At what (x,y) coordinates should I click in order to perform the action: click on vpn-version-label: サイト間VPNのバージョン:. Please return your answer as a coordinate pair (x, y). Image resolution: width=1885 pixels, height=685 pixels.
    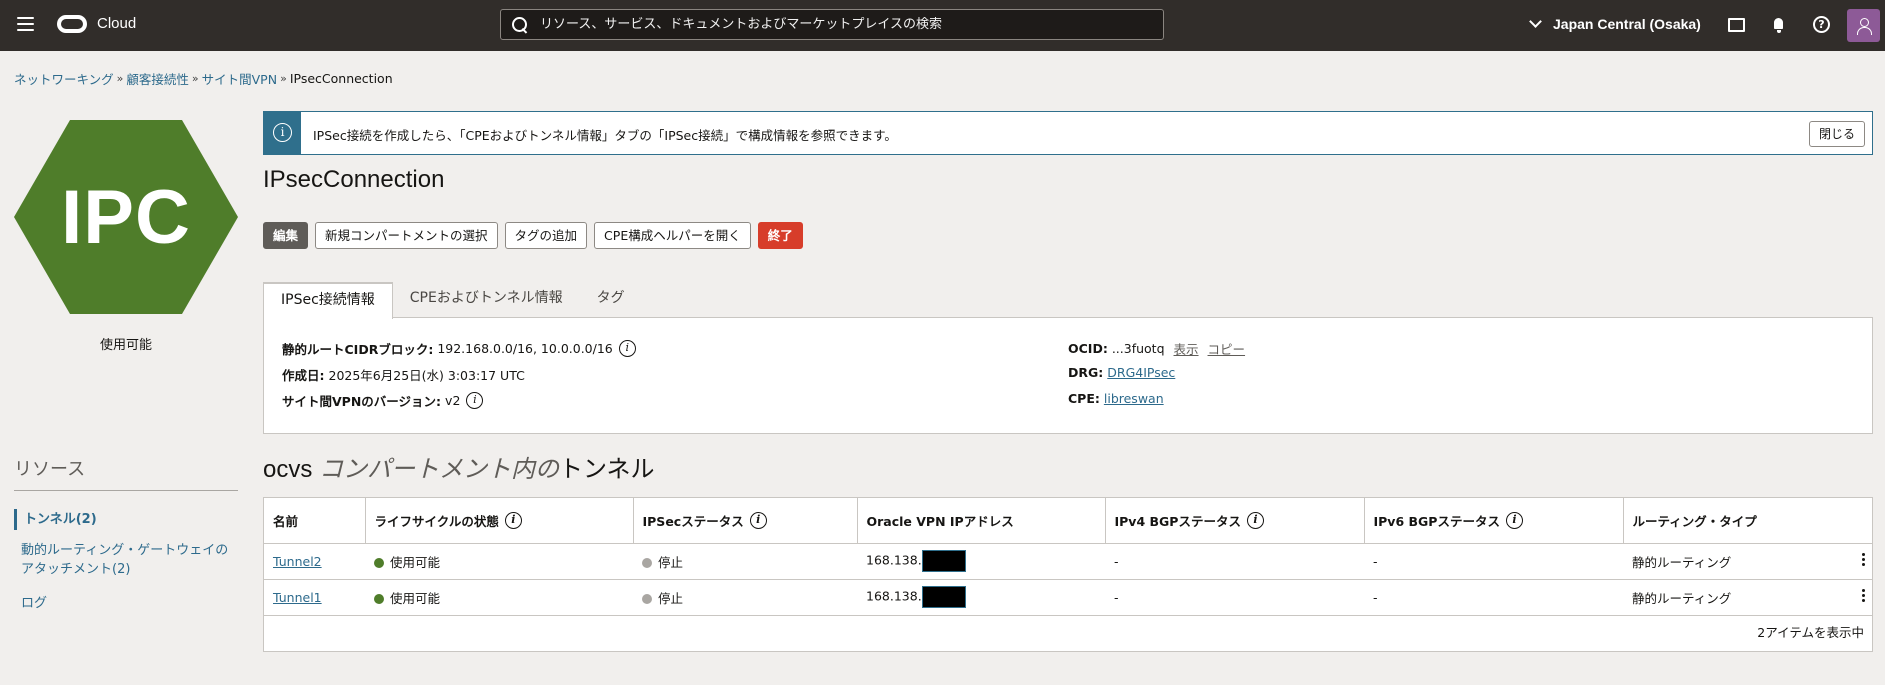
    Looking at the image, I should click on (362, 401).